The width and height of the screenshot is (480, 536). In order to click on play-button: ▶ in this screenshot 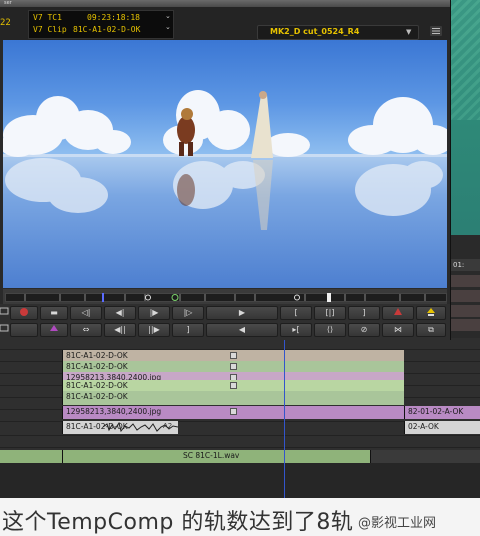, I will do `click(242, 313)`.